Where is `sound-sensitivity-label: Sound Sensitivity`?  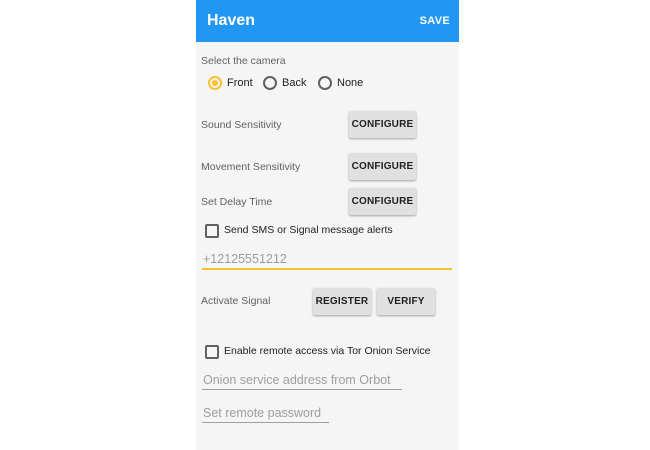 sound-sensitivity-label: Sound Sensitivity is located at coordinates (241, 125).